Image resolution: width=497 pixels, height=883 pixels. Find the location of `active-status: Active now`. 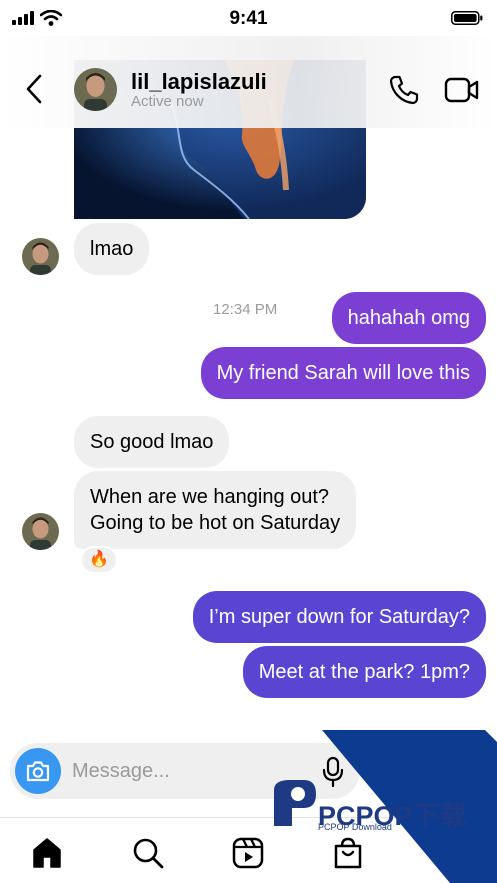

active-status: Active now is located at coordinates (167, 101).